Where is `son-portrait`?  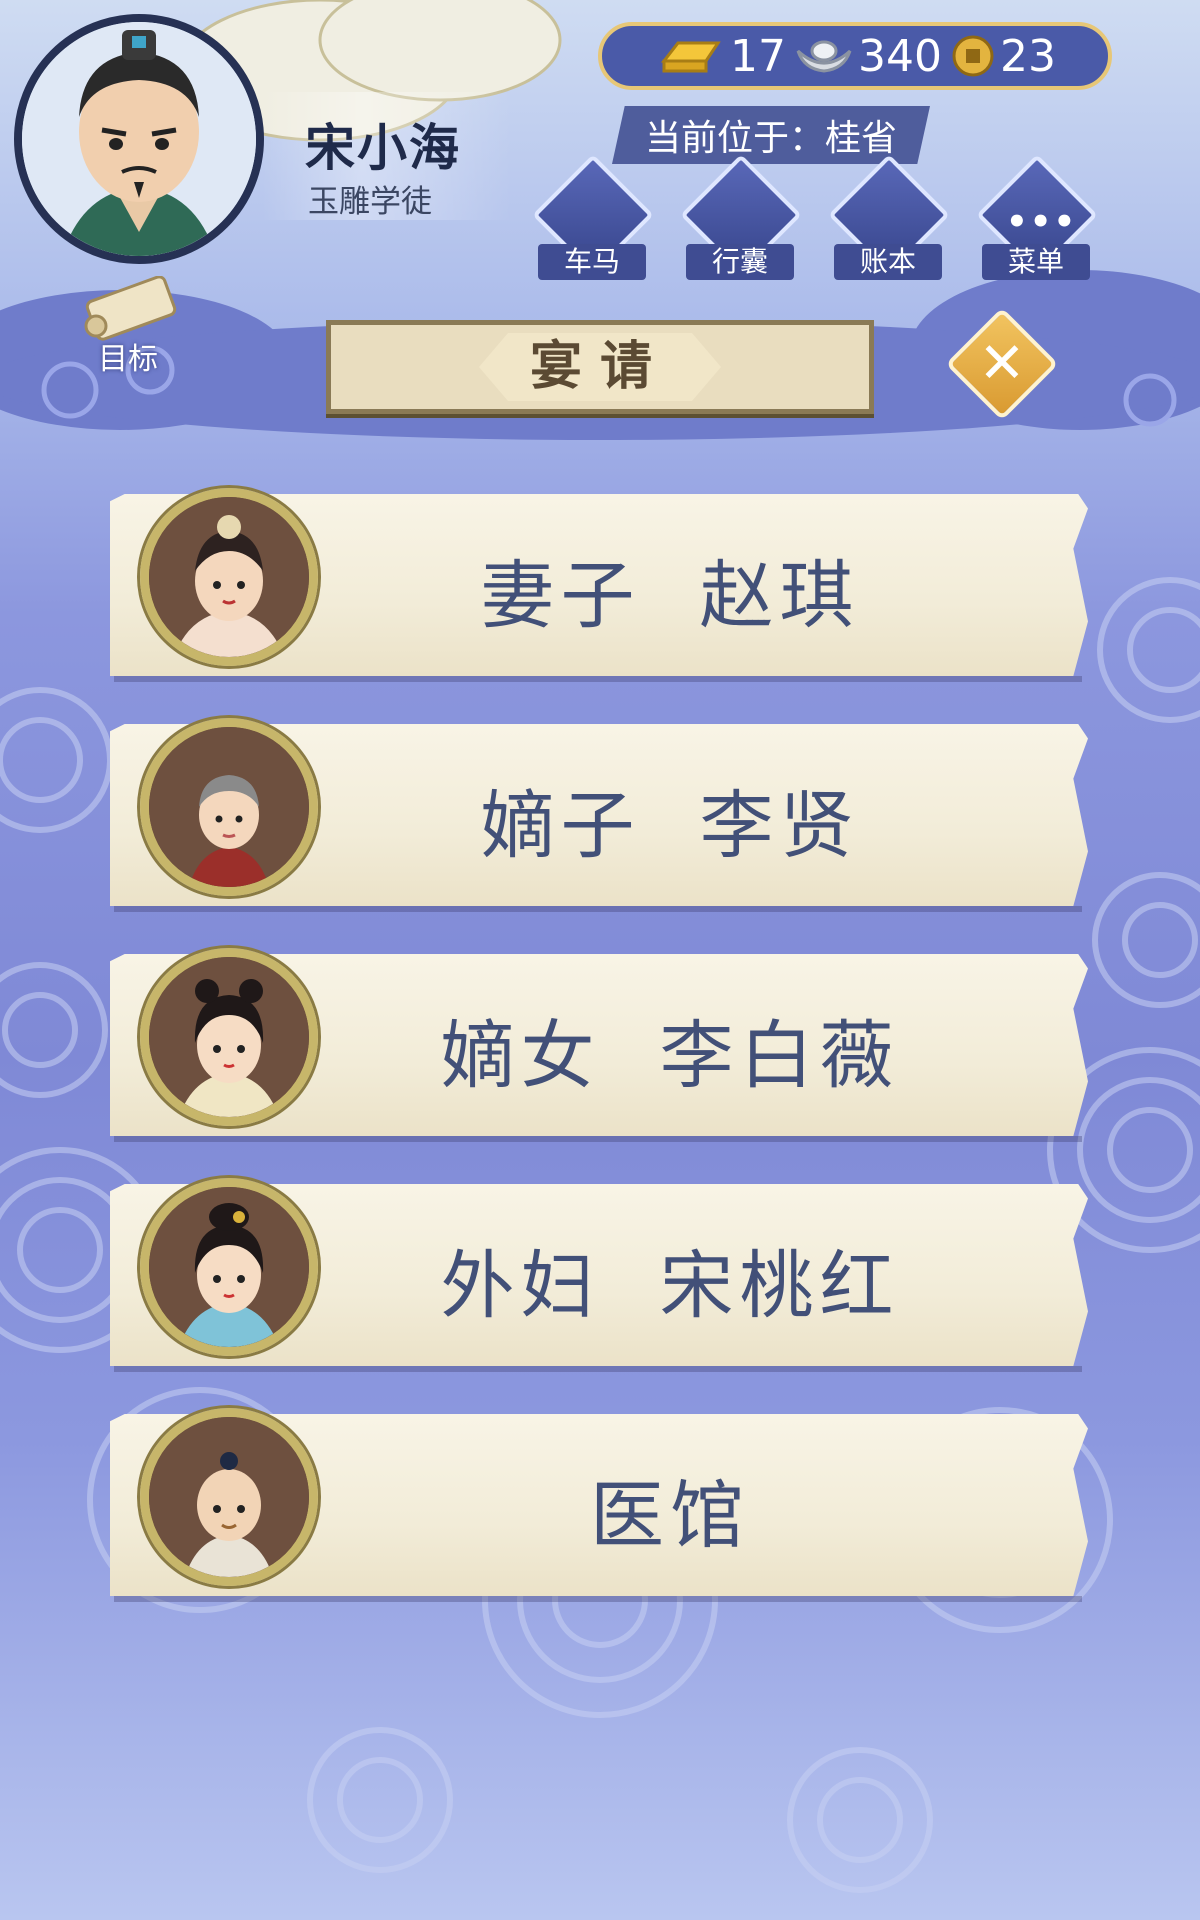
son-portrait is located at coordinates (229, 807).